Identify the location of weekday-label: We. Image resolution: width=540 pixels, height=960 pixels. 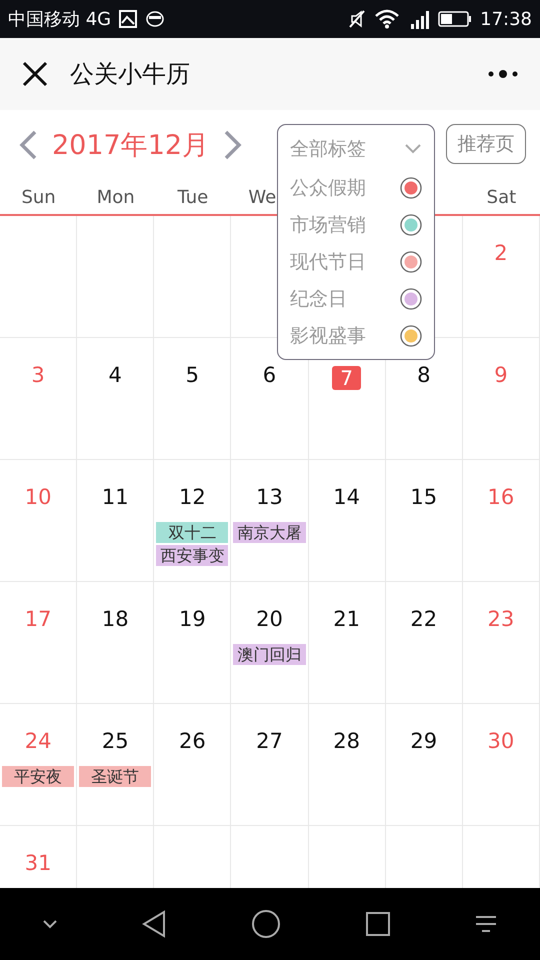
(262, 197).